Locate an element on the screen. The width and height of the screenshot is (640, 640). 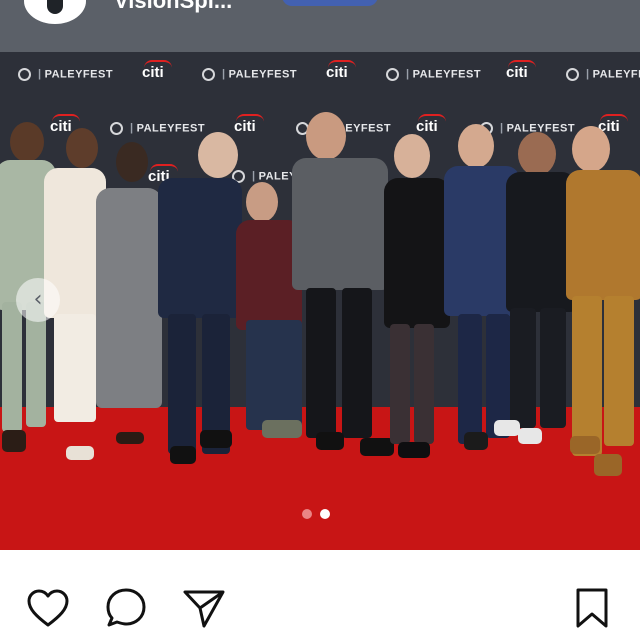
save-button is located at coordinates (592, 608).